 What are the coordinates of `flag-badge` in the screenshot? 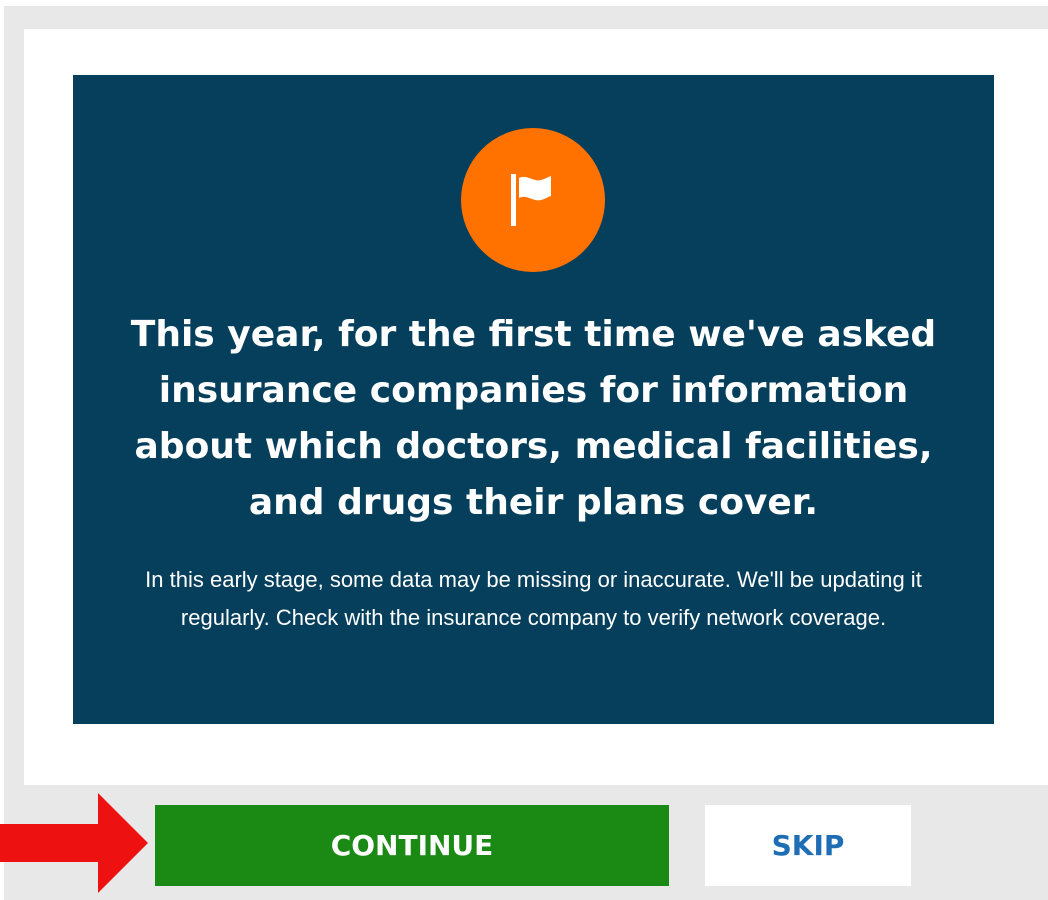 It's located at (533, 200).